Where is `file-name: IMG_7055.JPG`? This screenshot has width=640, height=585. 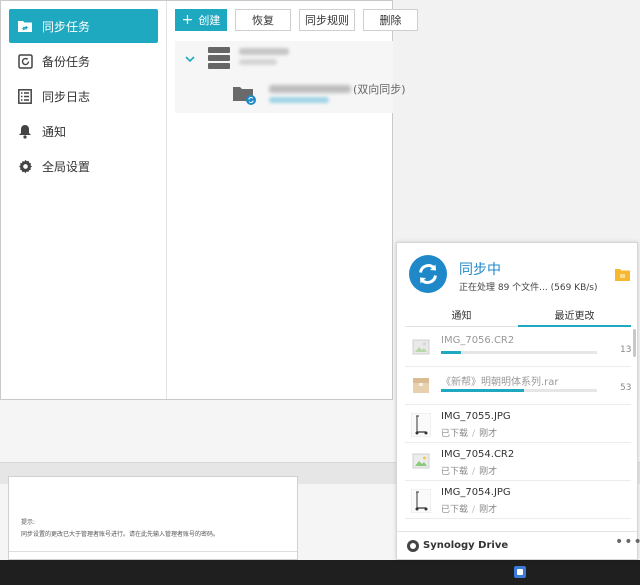 file-name: IMG_7055.JPG is located at coordinates (476, 416).